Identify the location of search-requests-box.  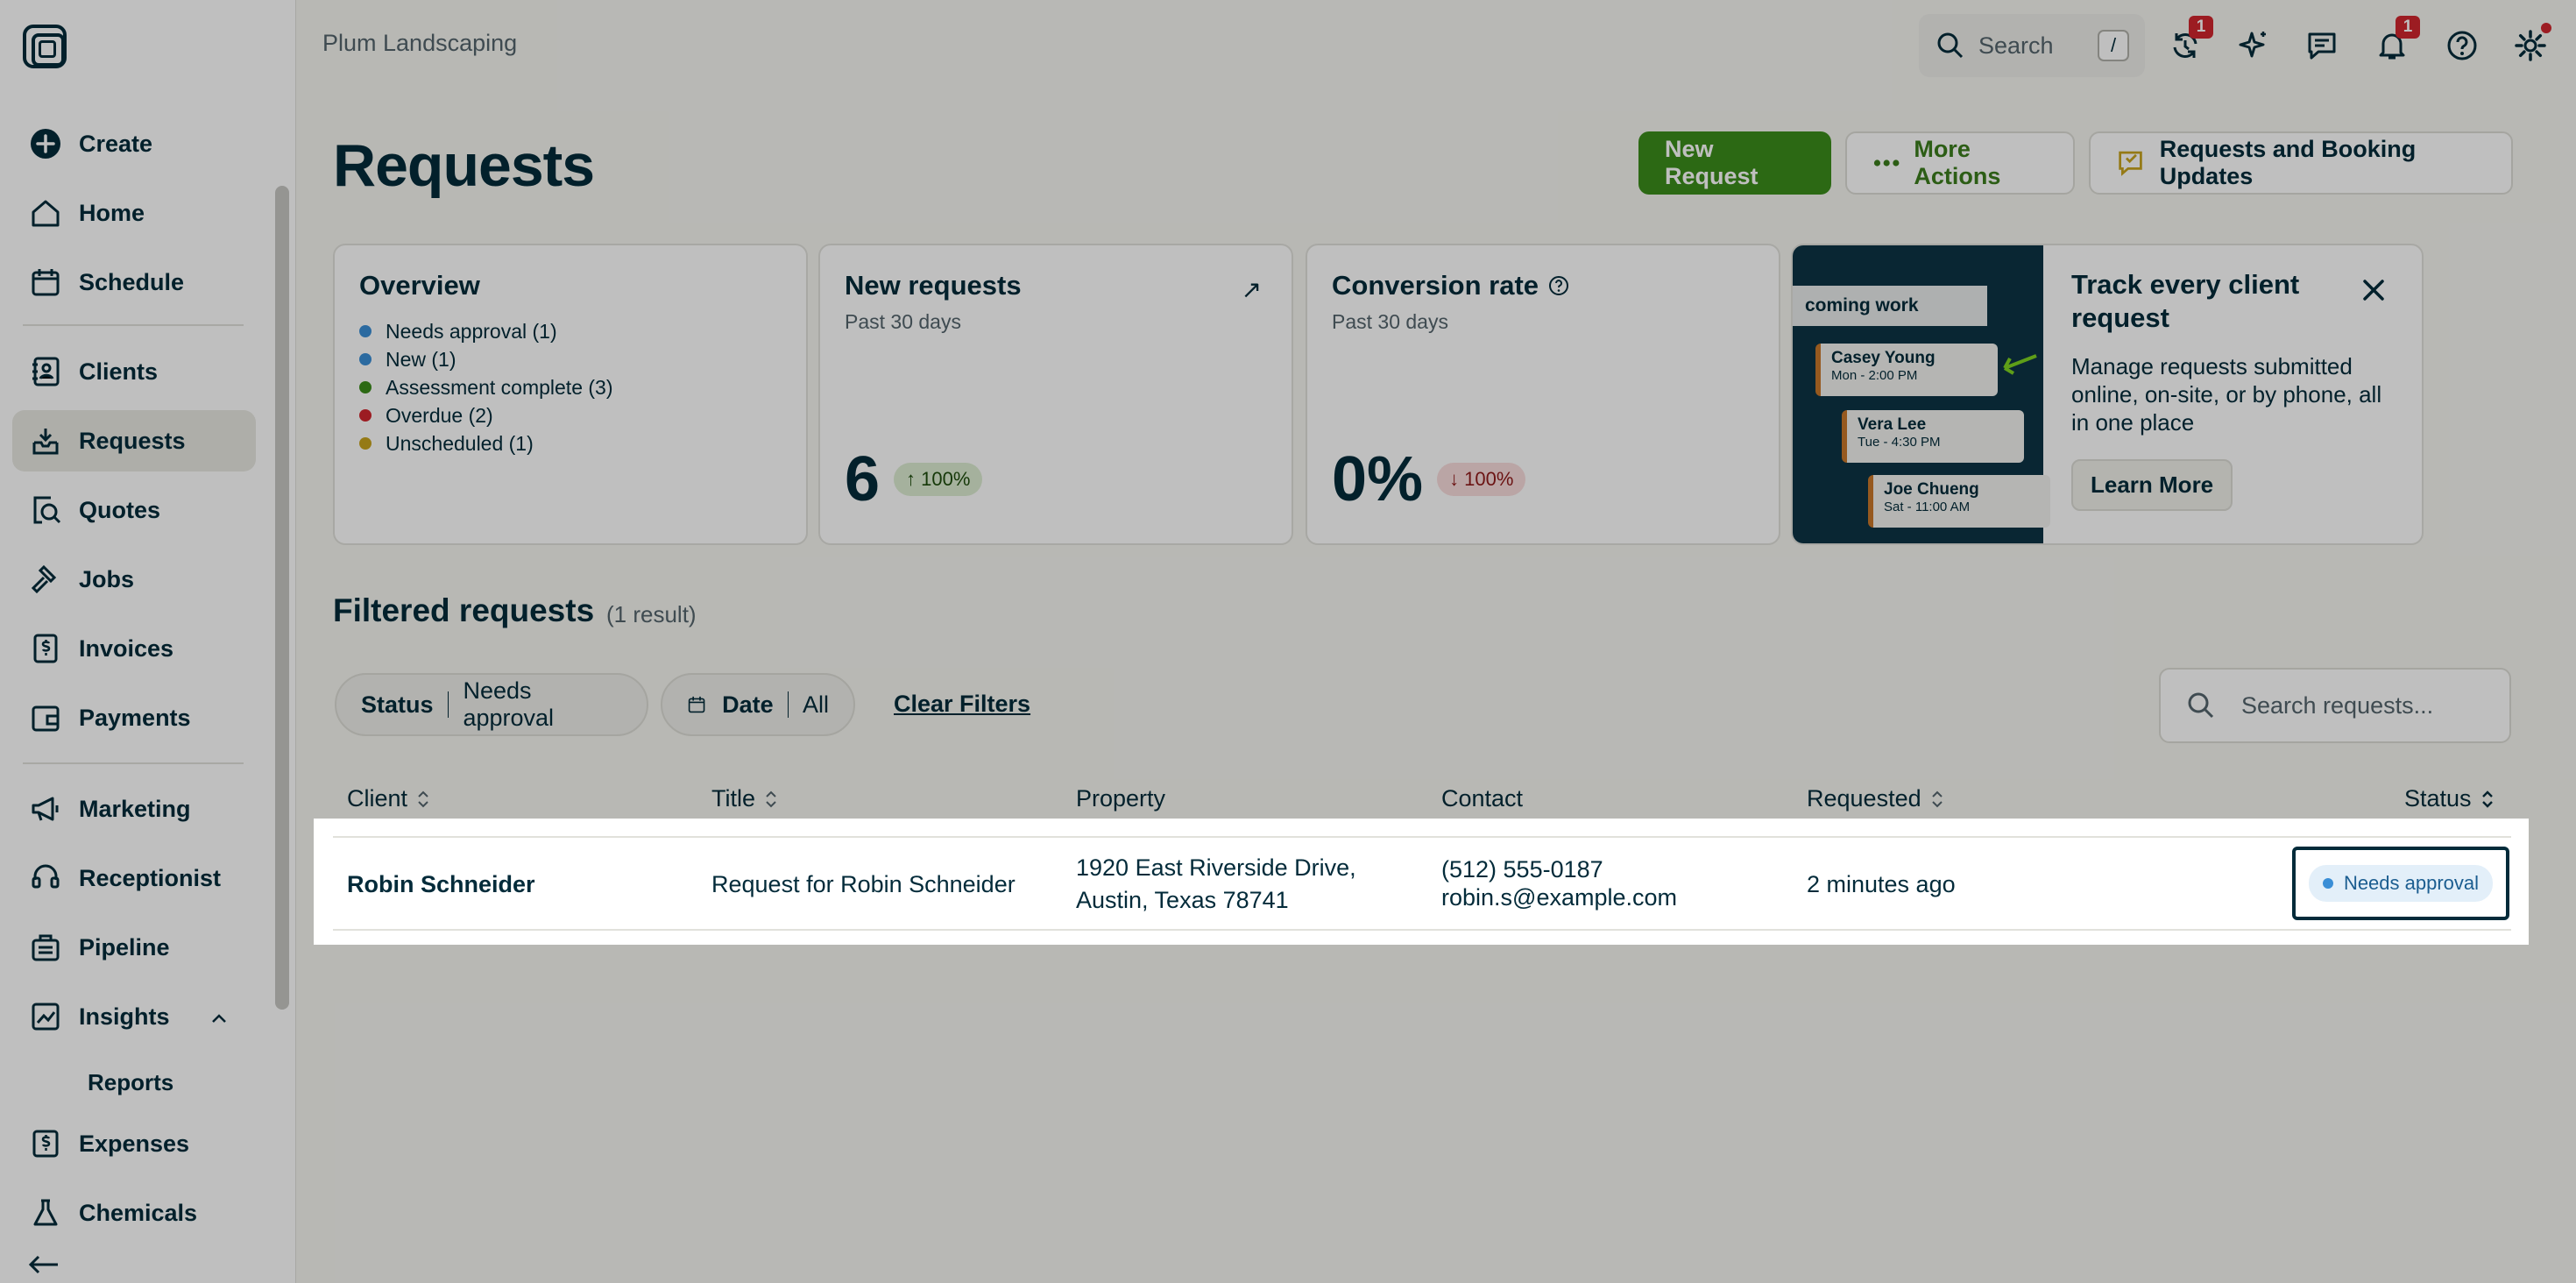
(2335, 705).